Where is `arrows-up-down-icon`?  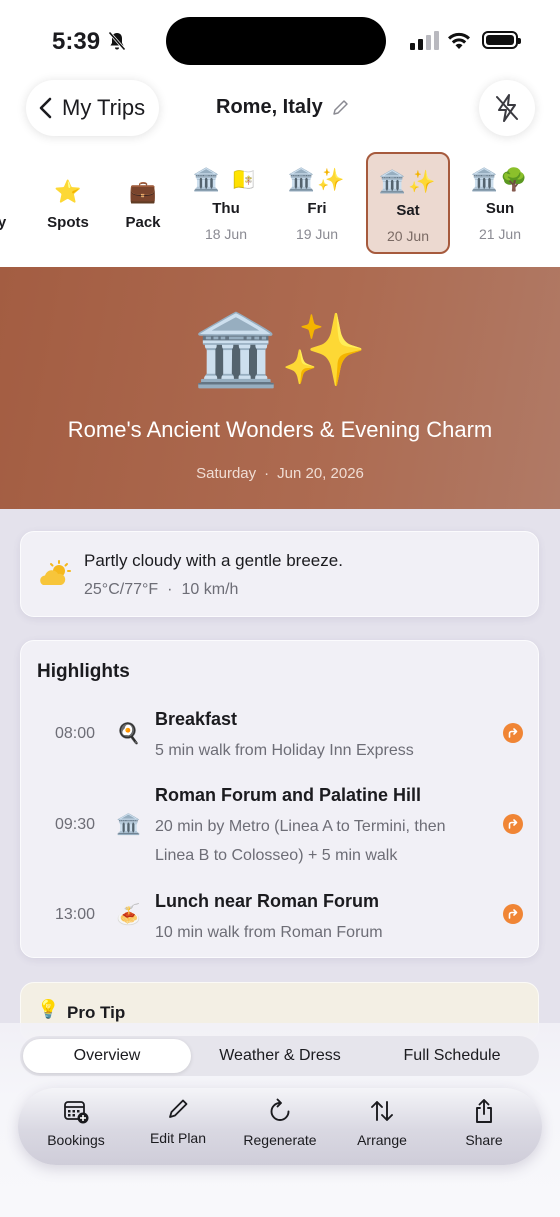
arrows-up-down-icon is located at coordinates (382, 1111).